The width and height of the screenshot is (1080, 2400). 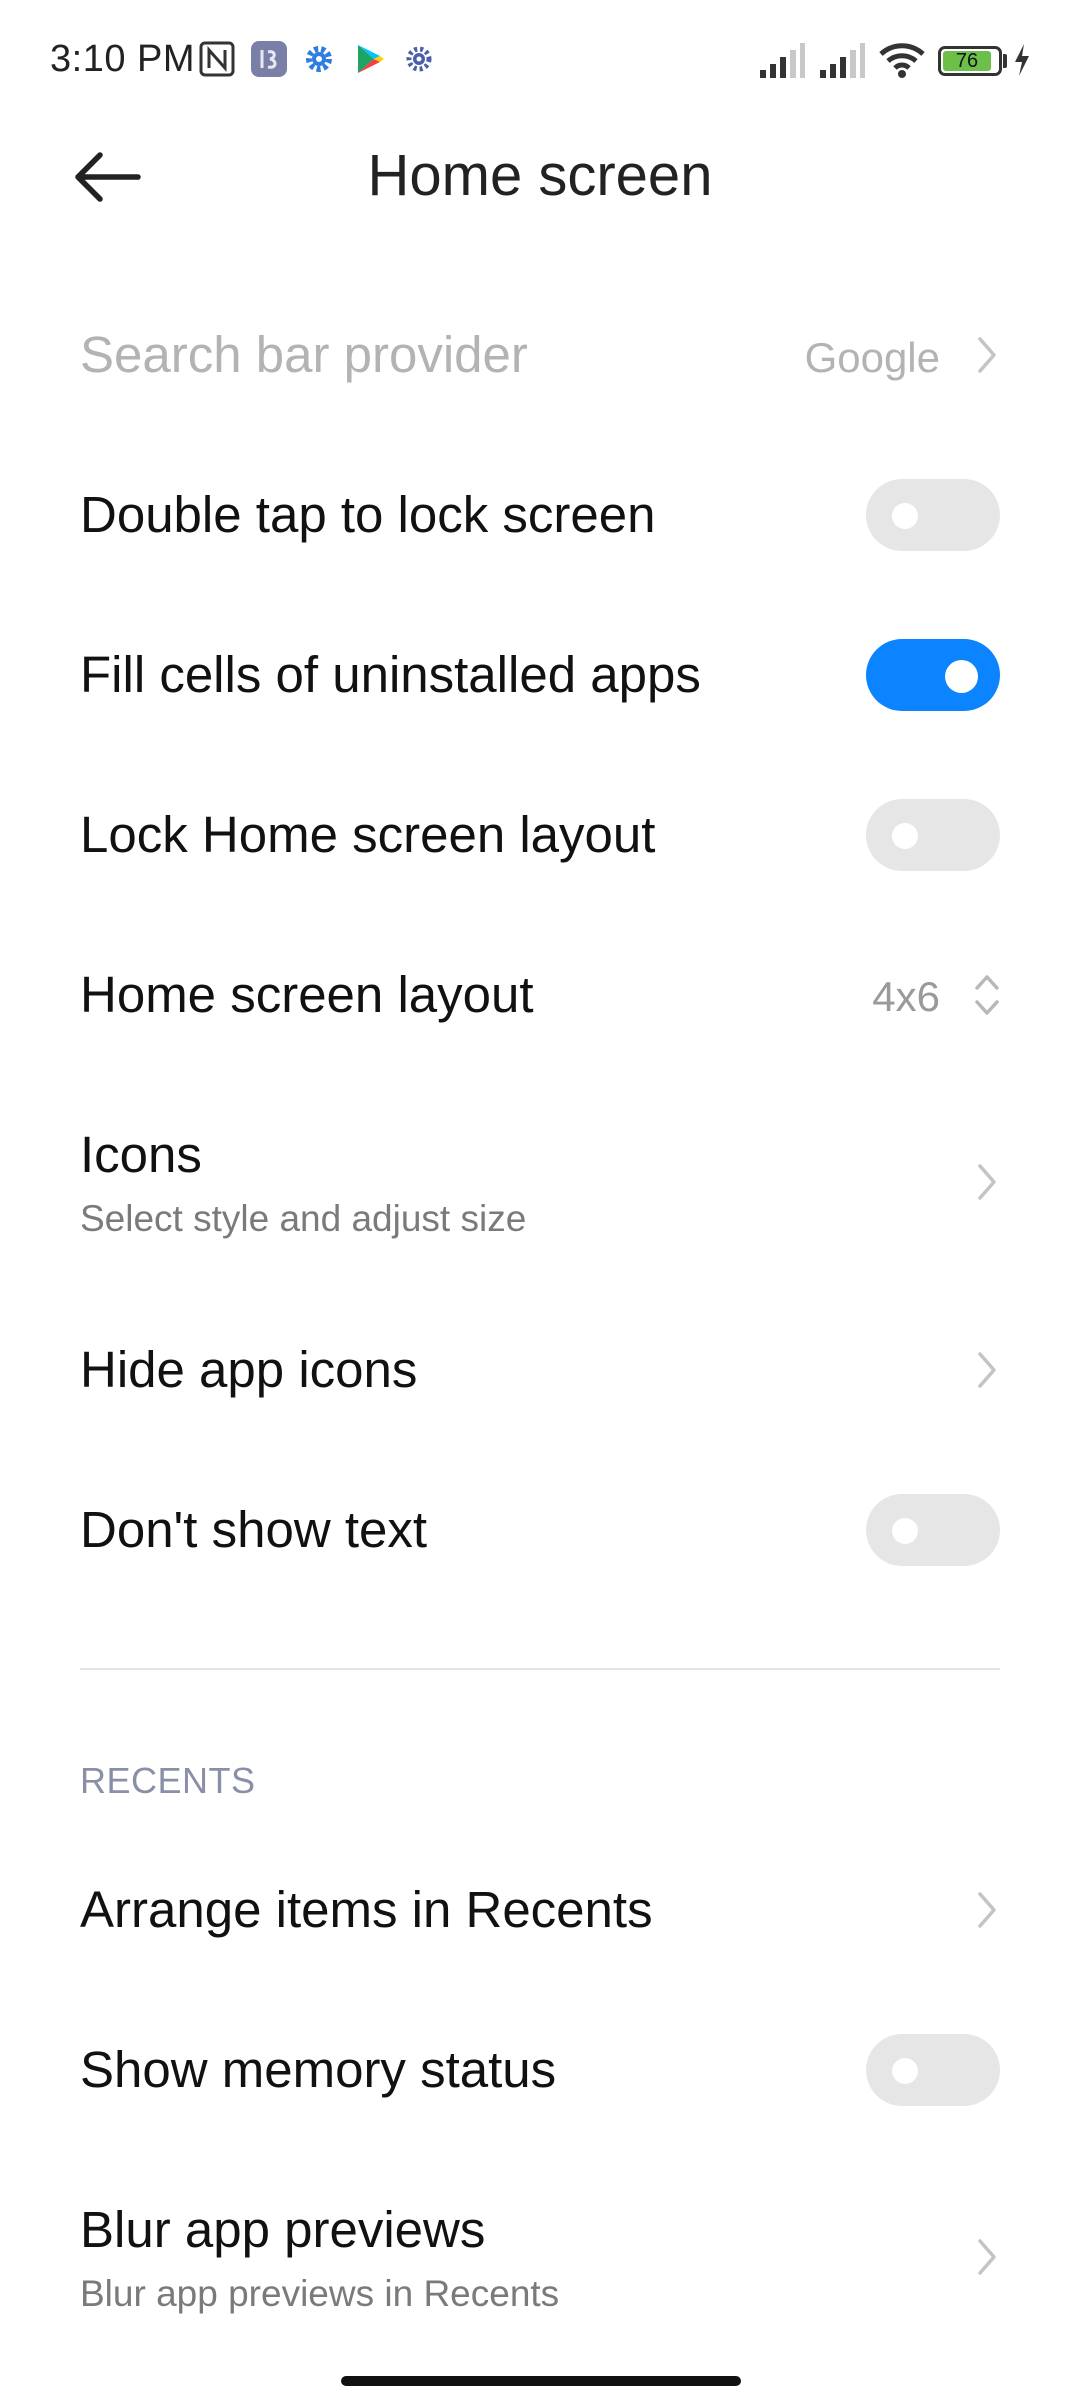 What do you see at coordinates (782, 60) in the screenshot?
I see `signal-icon` at bounding box center [782, 60].